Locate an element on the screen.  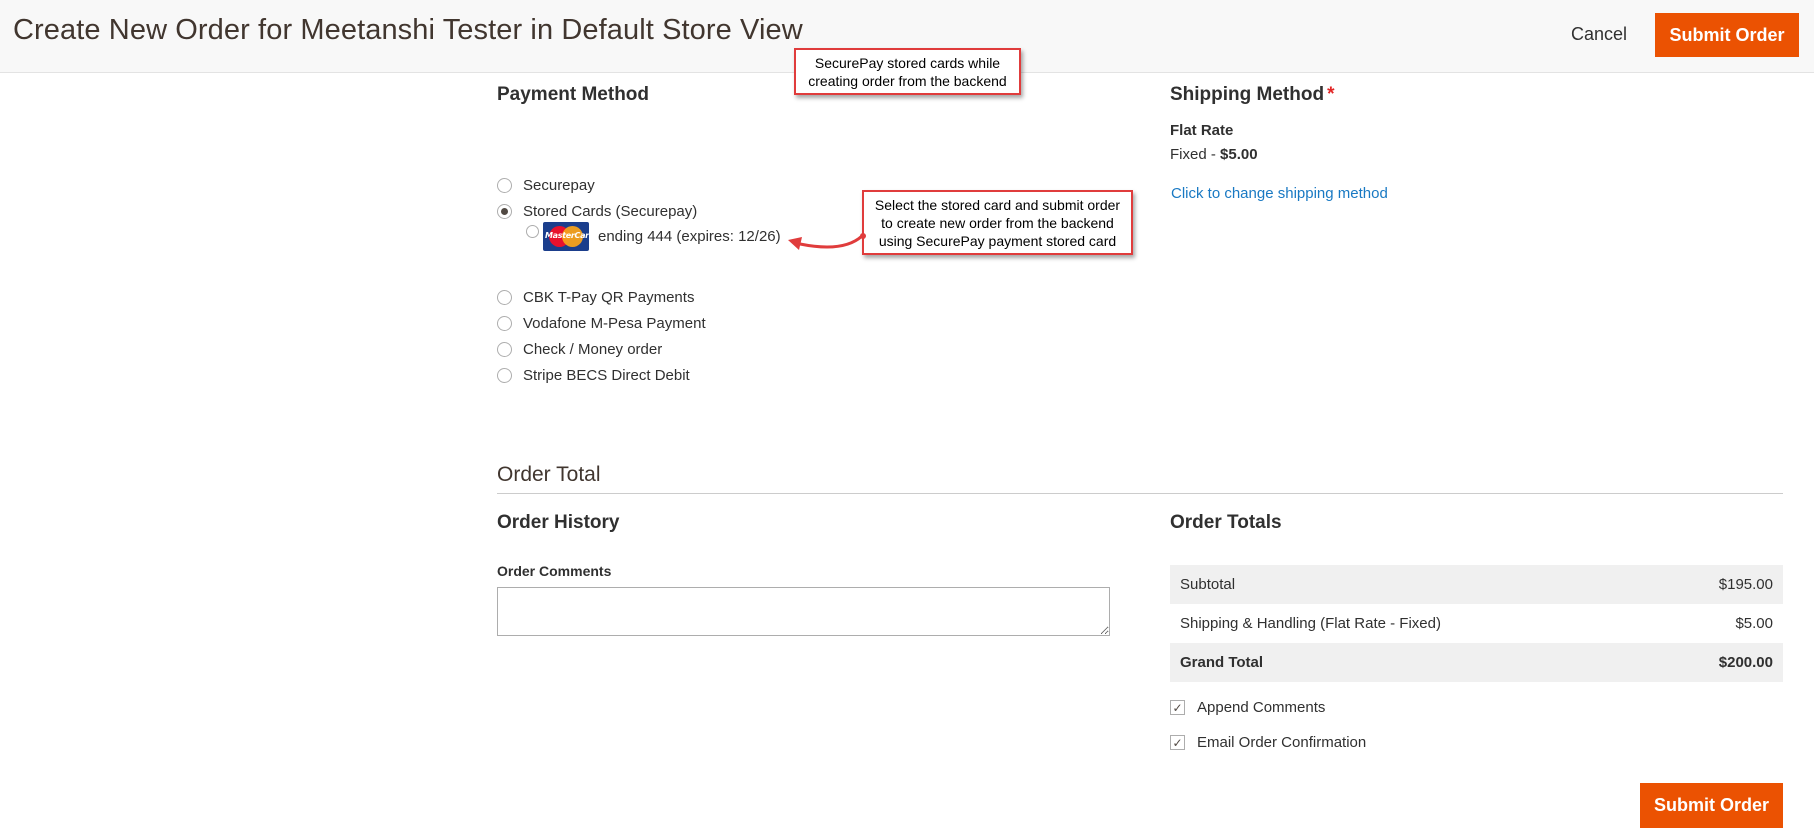
totals-label: Shipping & Handling (Flat Rate - Fixed) is located at coordinates (1310, 623).